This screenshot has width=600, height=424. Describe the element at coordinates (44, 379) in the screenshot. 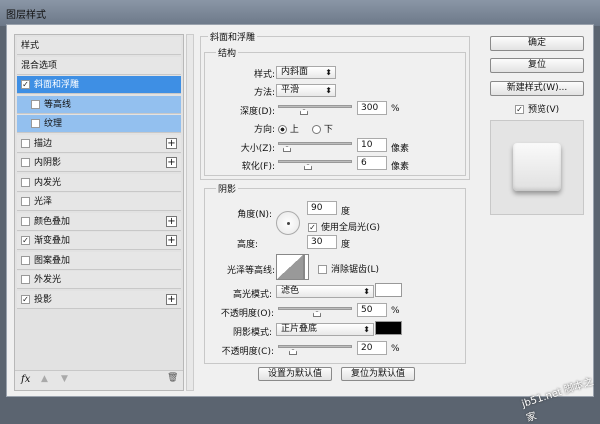

I see `move-up-icon: ▲` at that location.